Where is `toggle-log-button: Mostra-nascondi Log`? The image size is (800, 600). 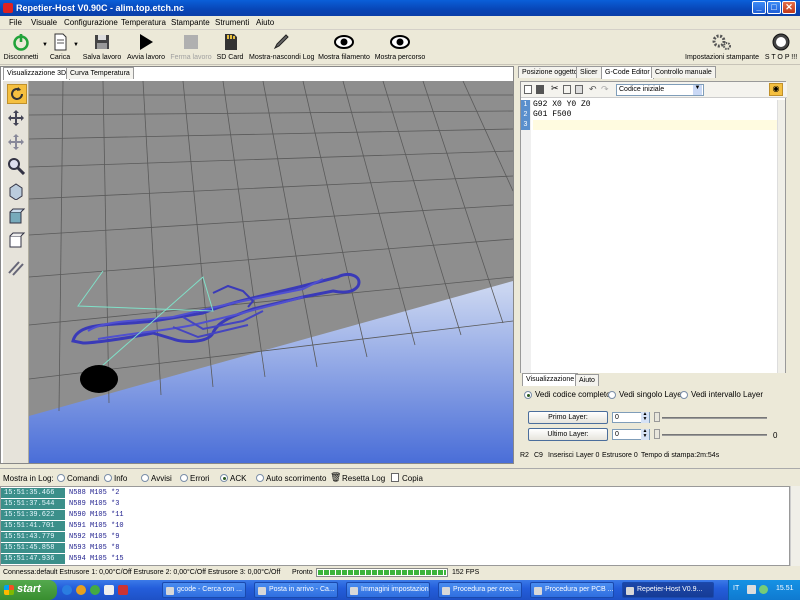 toggle-log-button: Mostra-nascondi Log is located at coordinates (281, 47).